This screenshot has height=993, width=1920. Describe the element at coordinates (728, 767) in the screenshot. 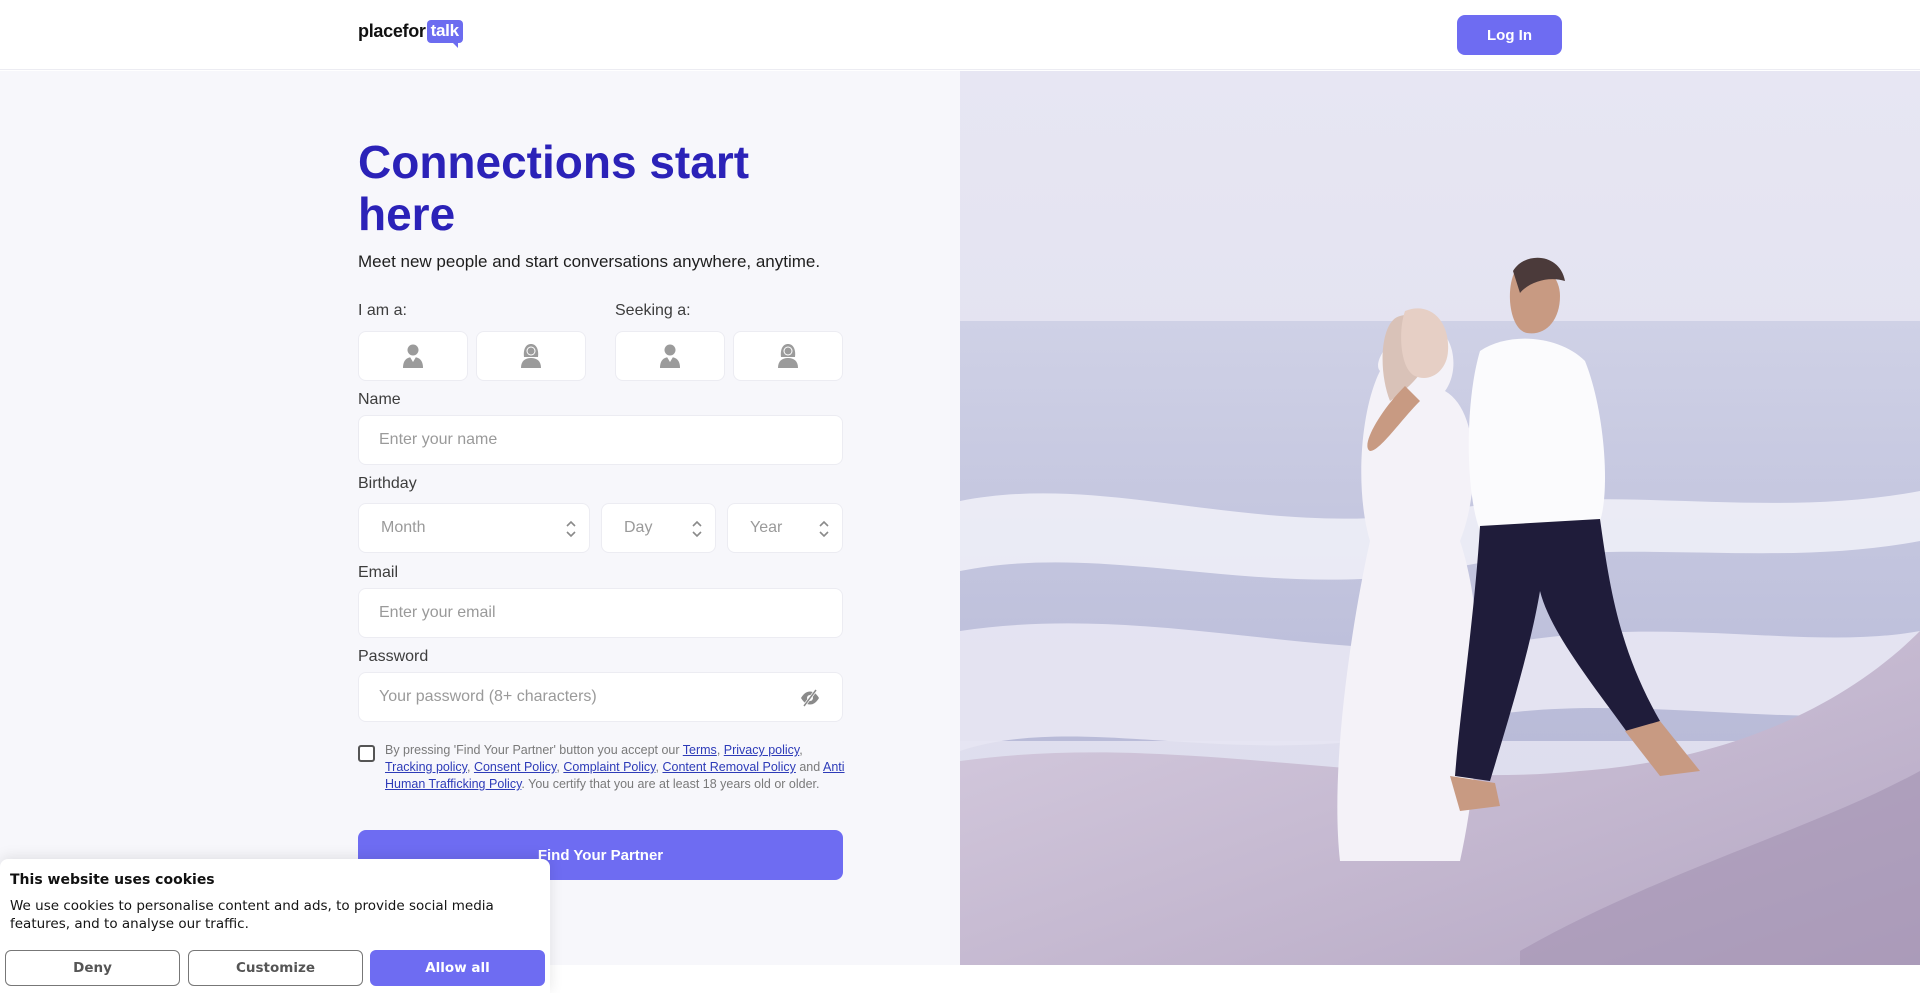

I see `content-removal-policy-link: Content Removal Policy` at that location.